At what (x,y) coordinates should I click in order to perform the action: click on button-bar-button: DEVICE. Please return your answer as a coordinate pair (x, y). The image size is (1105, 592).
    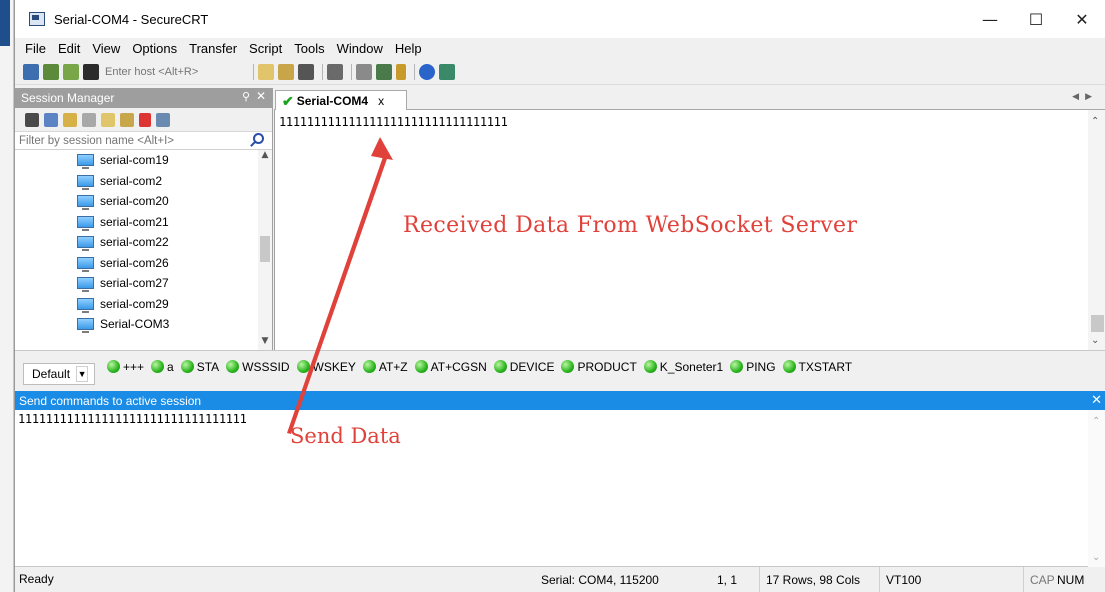
    Looking at the image, I should click on (523, 367).